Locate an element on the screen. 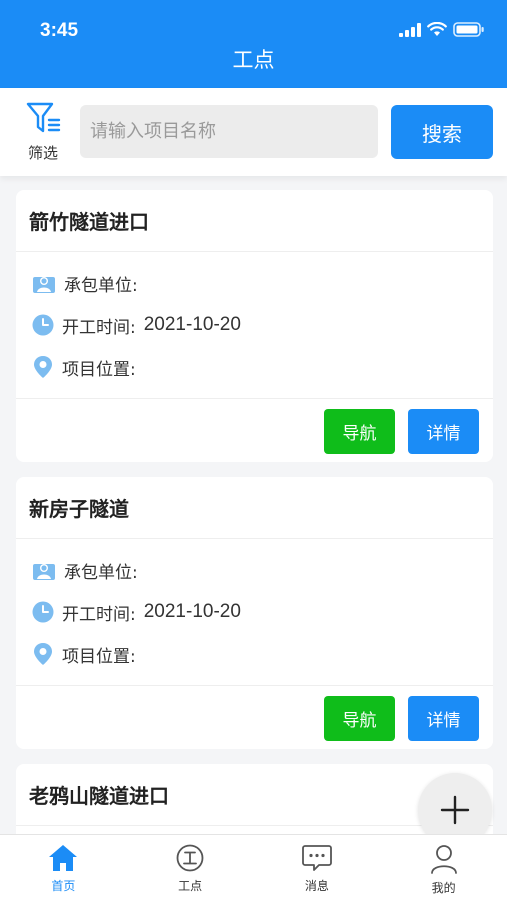 The width and height of the screenshot is (507, 900). tab-site: 工点 is located at coordinates (190, 867).